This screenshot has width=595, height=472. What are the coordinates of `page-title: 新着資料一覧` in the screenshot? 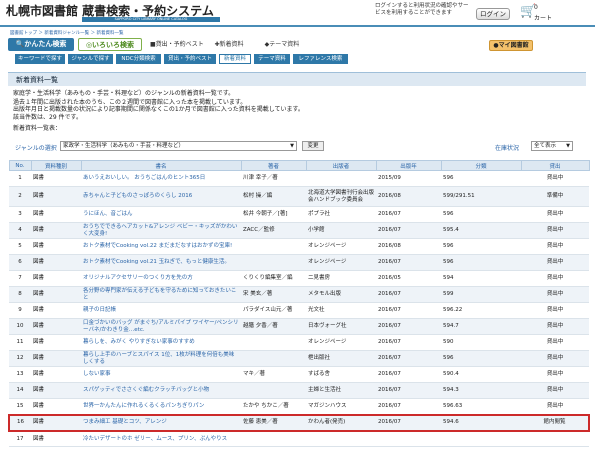 It's located at (297, 79).